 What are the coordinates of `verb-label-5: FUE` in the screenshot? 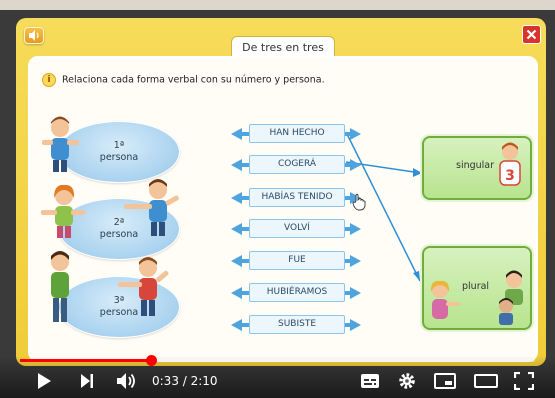 It's located at (297, 260).